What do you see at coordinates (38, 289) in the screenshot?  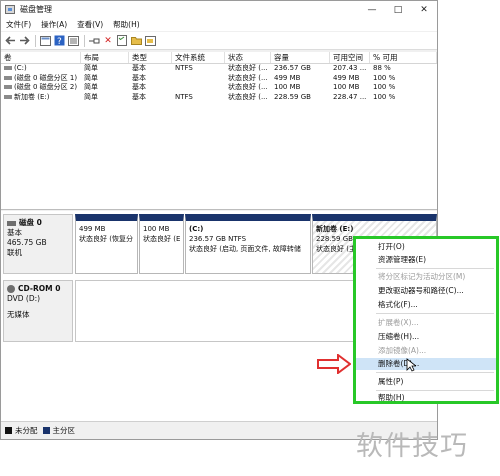 I see `cdrom0-name-row: CD-ROM 0` at bounding box center [38, 289].